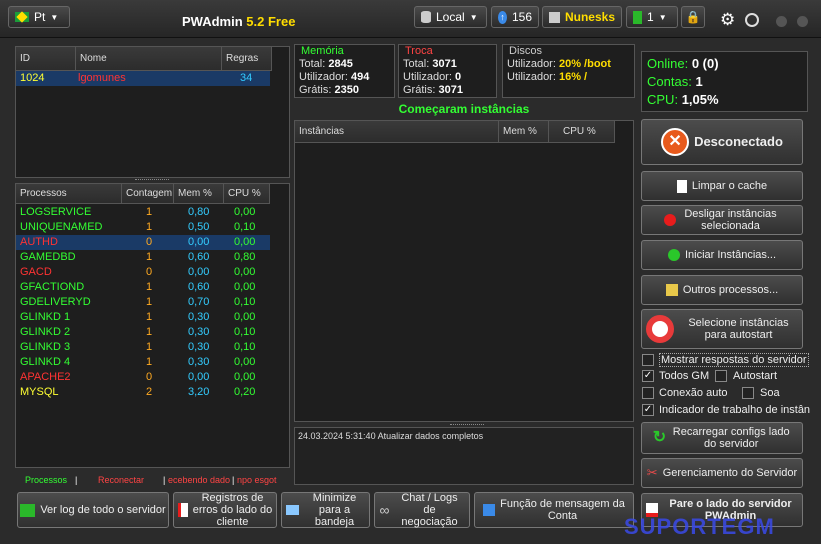 The width and height of the screenshot is (821, 544). I want to click on watermark-logo: SUPORTEGM, so click(699, 526).